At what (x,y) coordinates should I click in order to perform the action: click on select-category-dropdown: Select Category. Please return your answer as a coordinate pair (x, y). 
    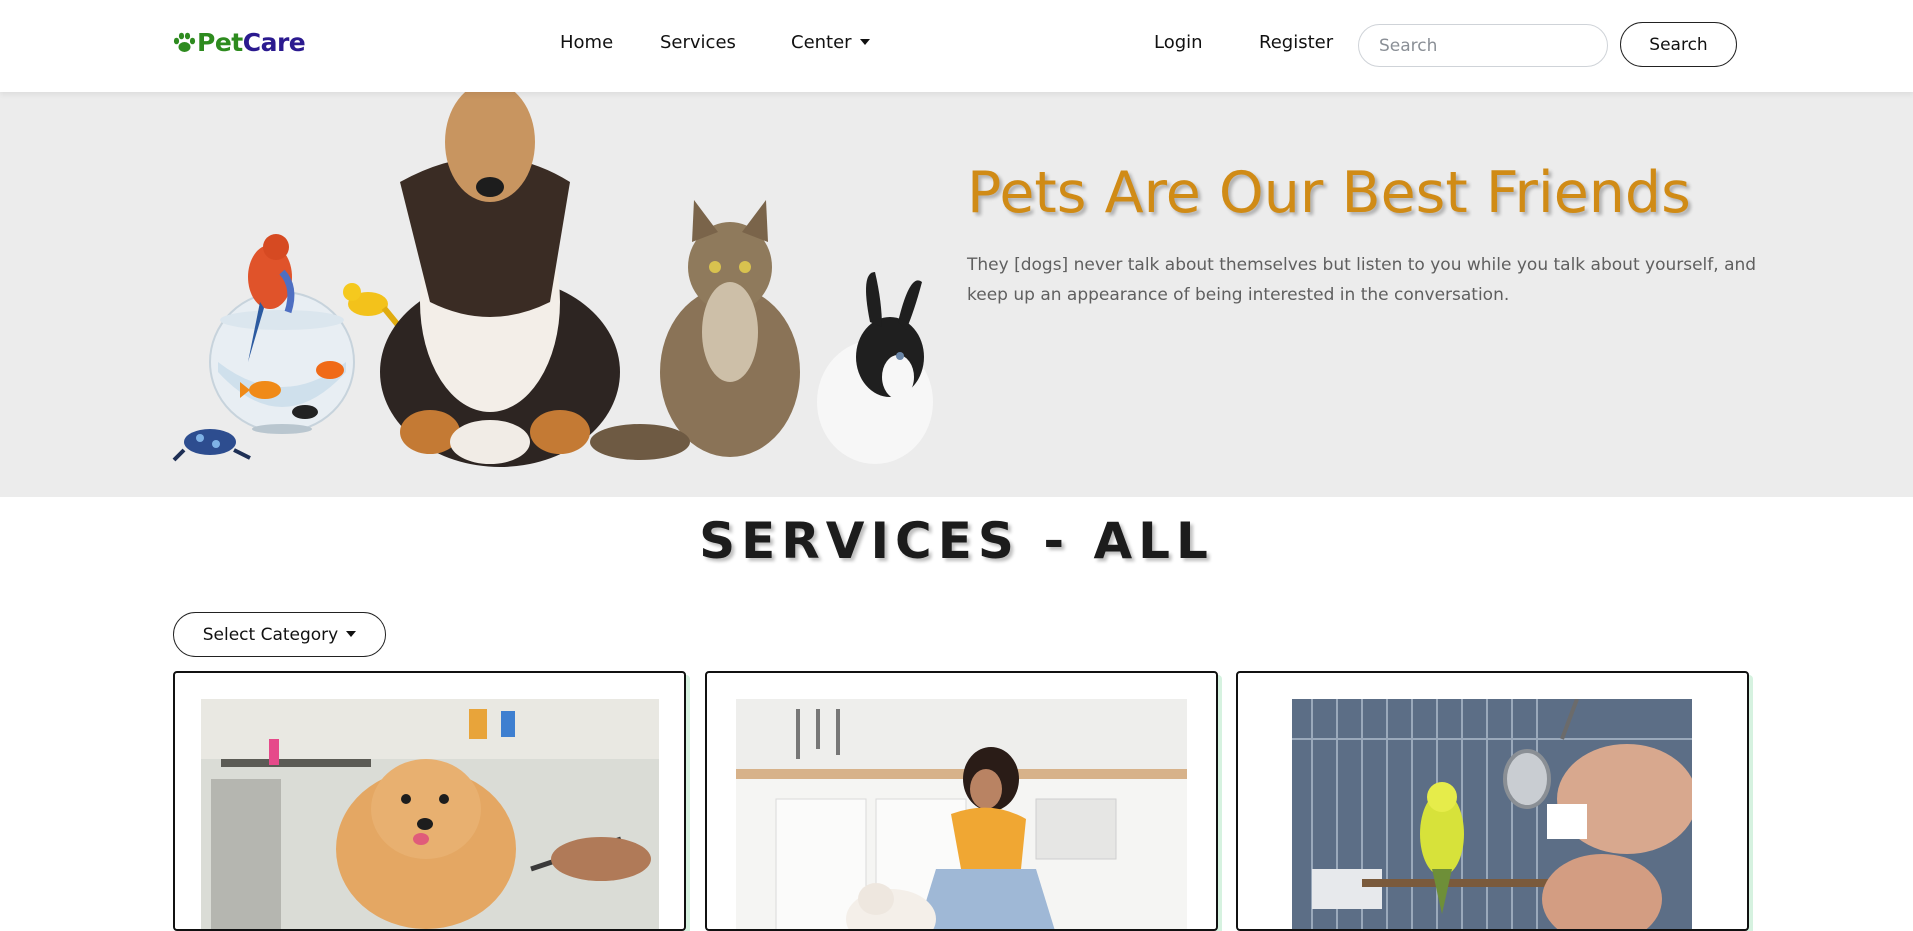
    Looking at the image, I should click on (279, 634).